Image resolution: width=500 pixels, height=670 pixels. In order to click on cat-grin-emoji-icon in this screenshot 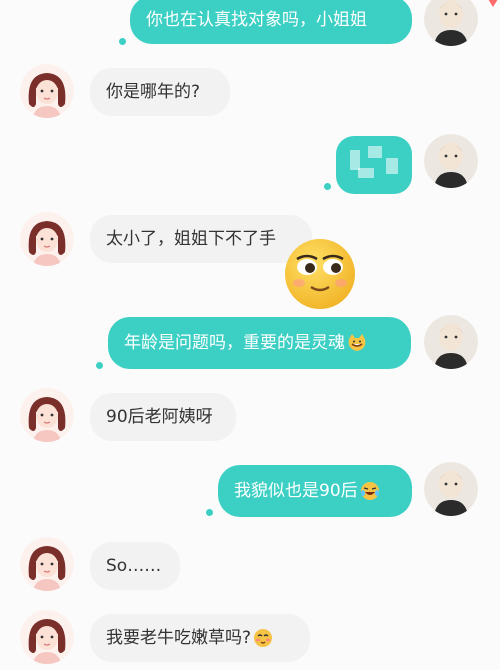, I will do `click(357, 343)`.